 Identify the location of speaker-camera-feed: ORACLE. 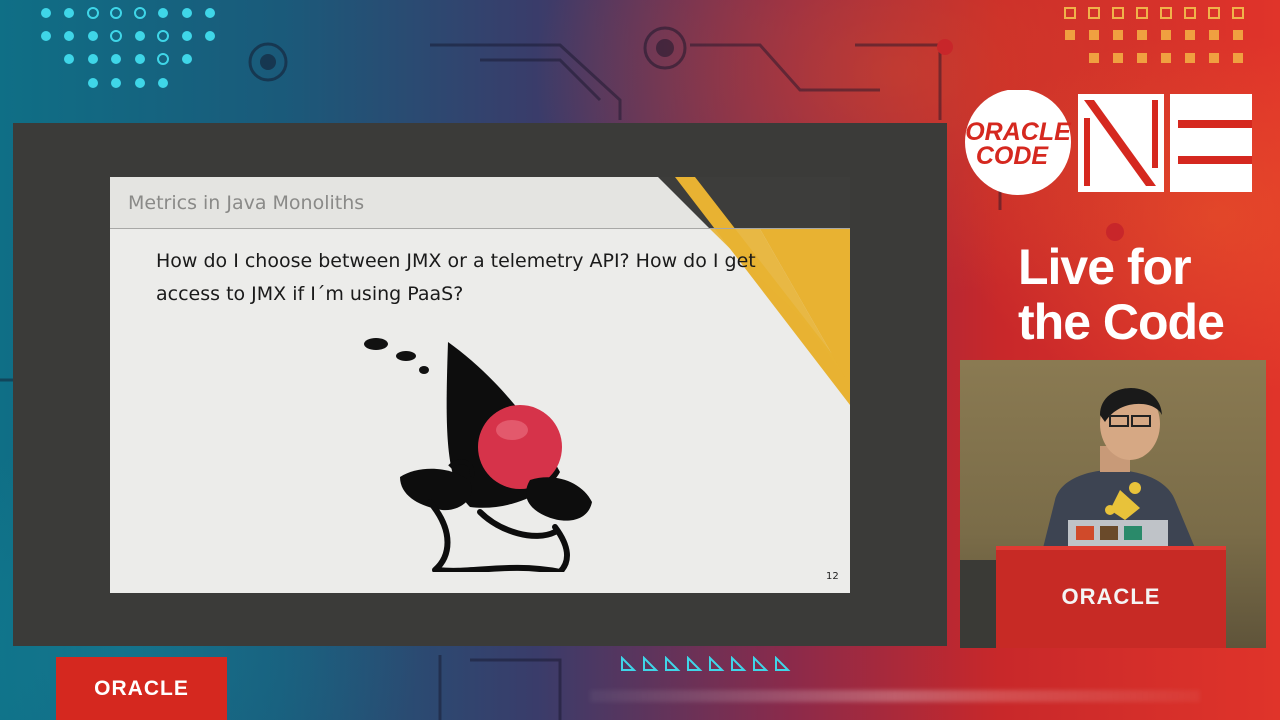
(1113, 504).